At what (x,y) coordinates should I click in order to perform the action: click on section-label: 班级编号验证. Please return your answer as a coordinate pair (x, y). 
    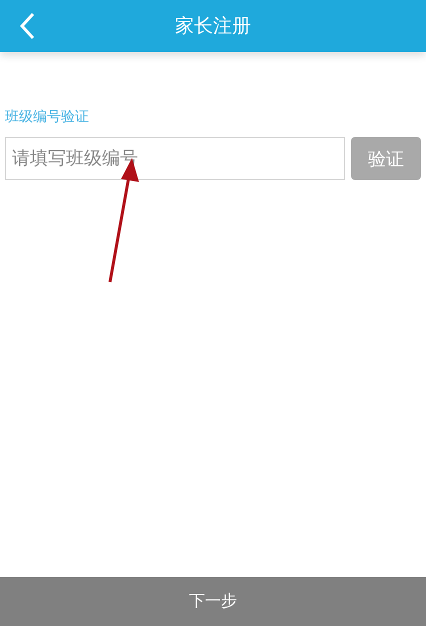
    Looking at the image, I should click on (47, 117).